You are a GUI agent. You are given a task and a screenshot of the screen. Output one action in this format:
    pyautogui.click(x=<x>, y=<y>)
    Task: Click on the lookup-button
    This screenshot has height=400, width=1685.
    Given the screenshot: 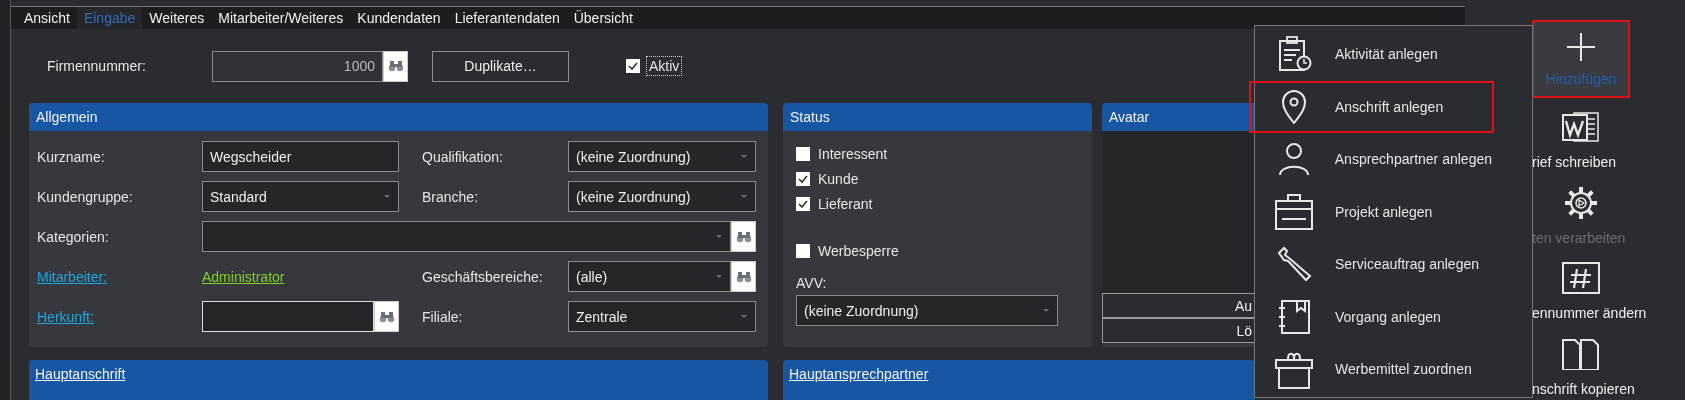 What is the action you would take?
    pyautogui.click(x=395, y=66)
    